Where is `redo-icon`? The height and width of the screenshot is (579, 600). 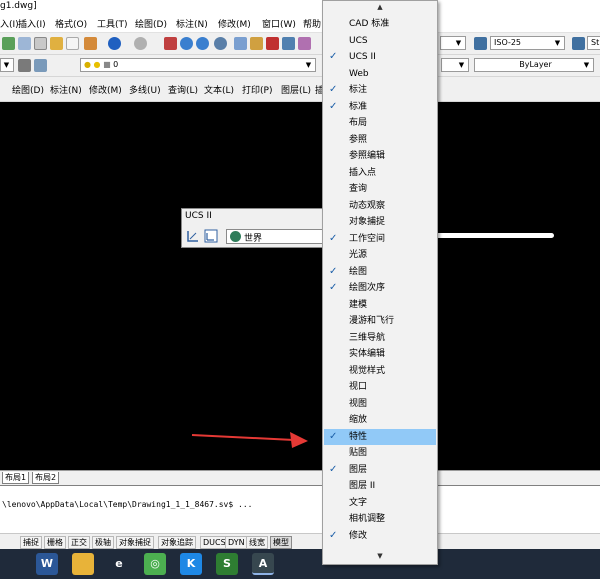
redo-icon is located at coordinates (140, 43).